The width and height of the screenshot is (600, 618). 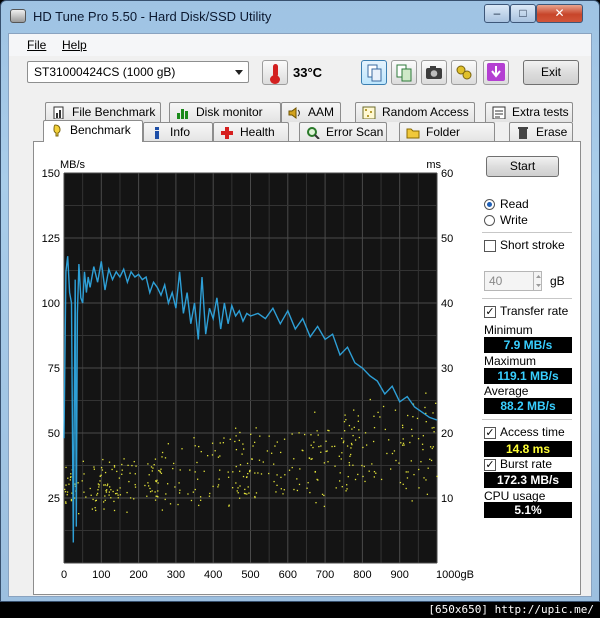 I want to click on menu-help: Help, so click(x=74, y=45).